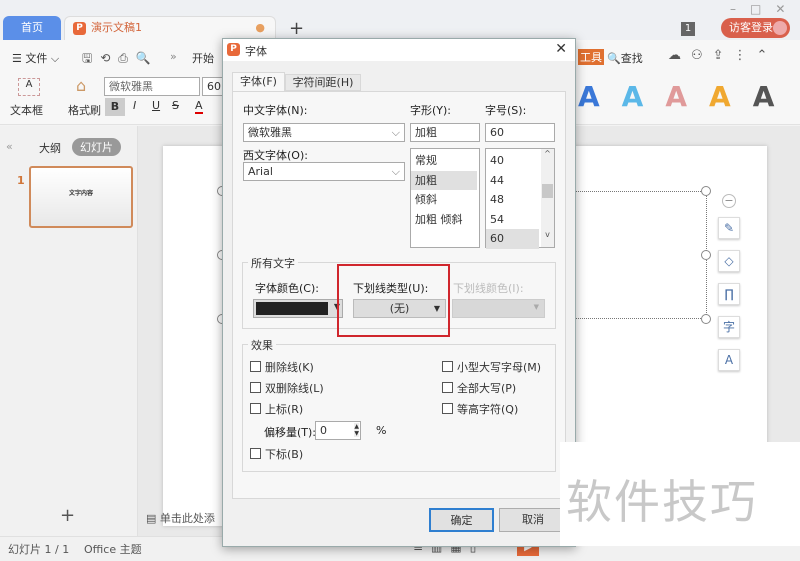 Image resolution: width=800 pixels, height=561 pixels. Describe the element at coordinates (625, 58) in the screenshot. I see `find-button: 🔍查找` at that location.